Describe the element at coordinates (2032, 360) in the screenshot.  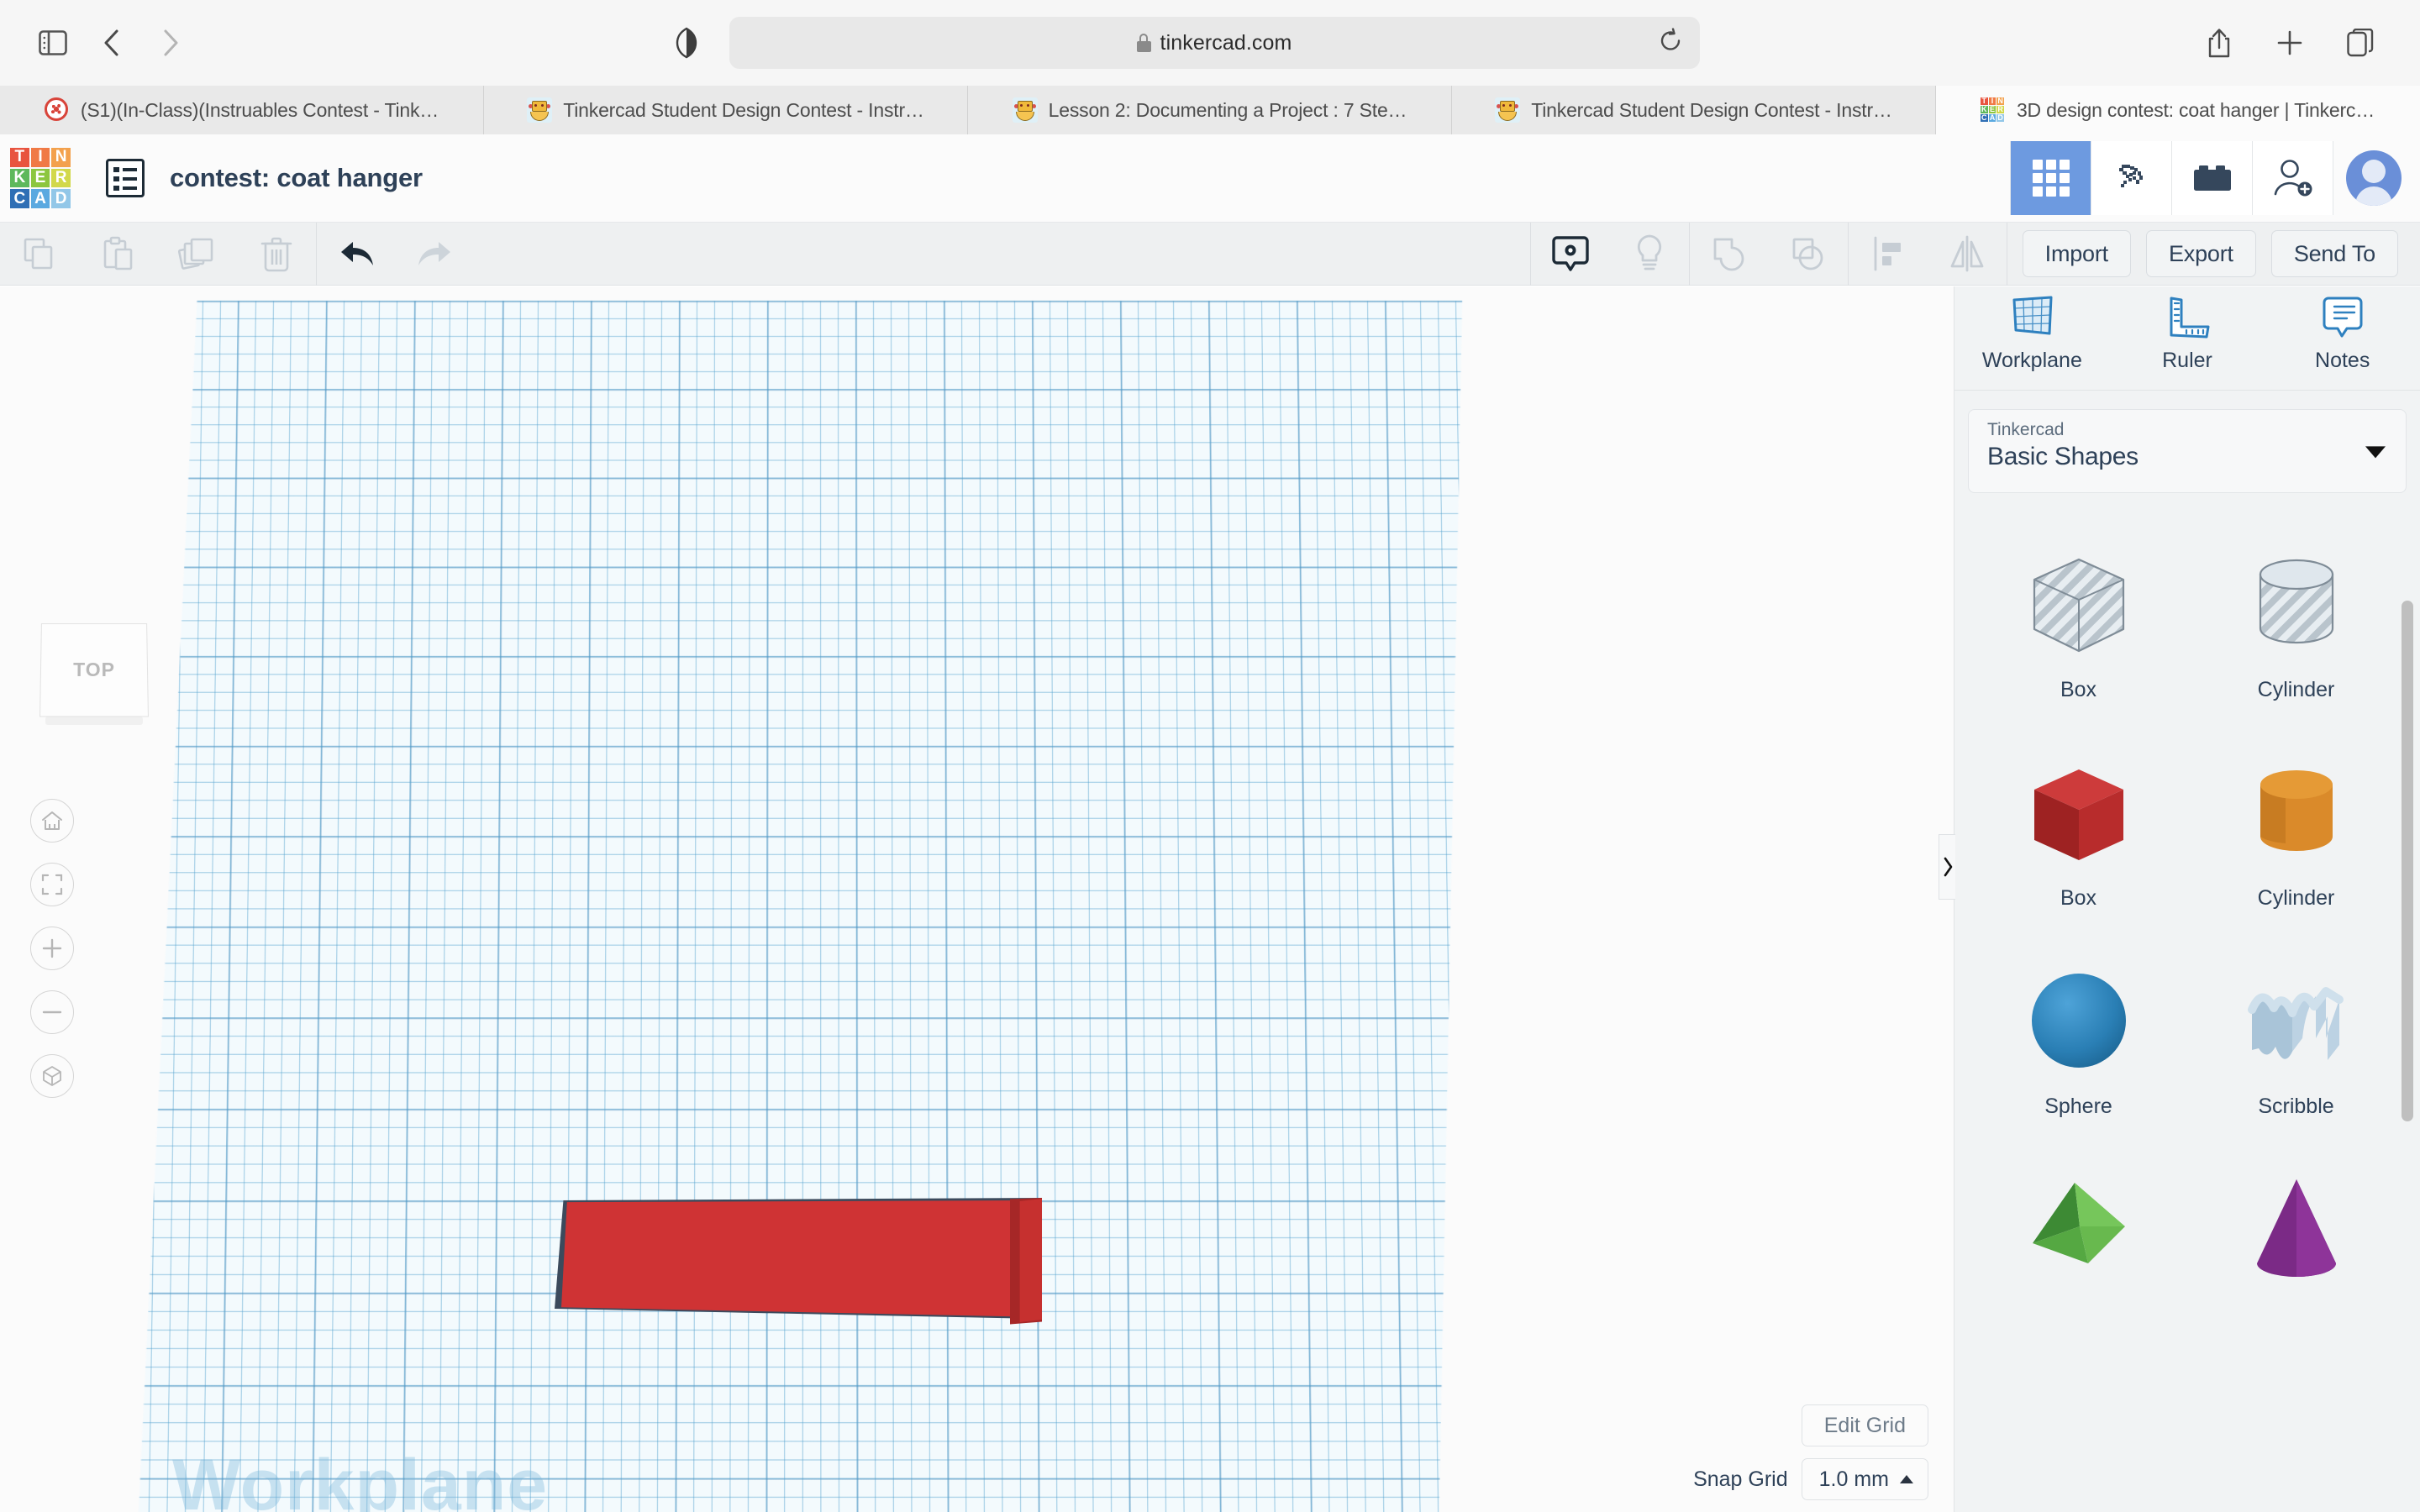
I see `tool-label: Workplane` at that location.